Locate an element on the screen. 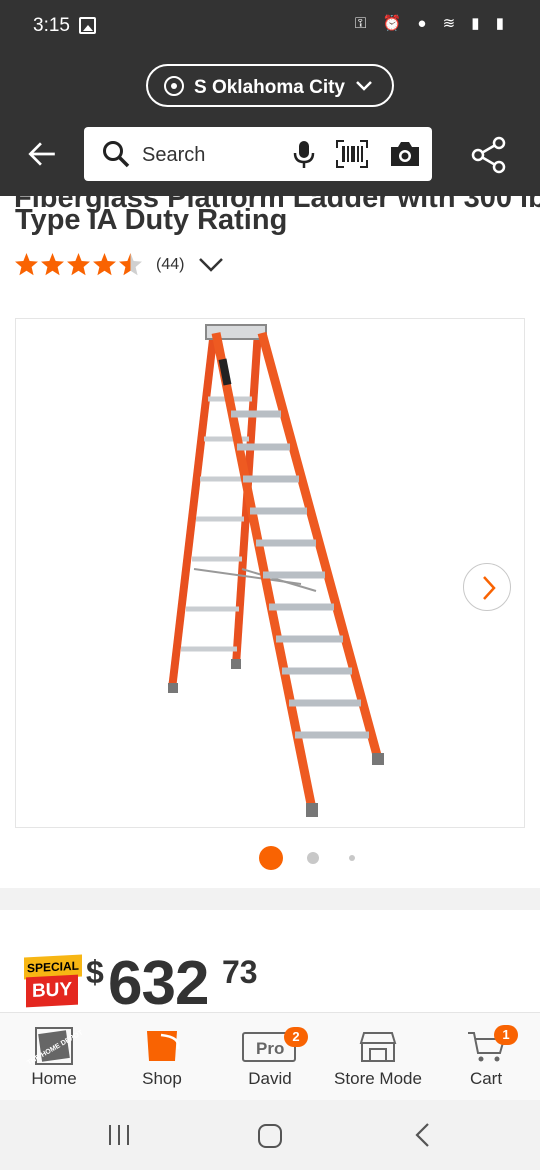  star-rating is located at coordinates (79, 264).